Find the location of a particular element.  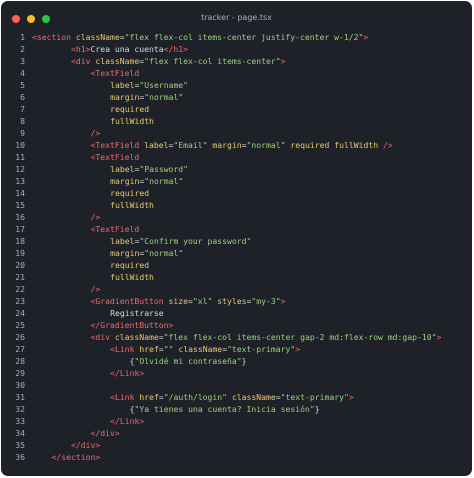

code-text: label="Password" is located at coordinates (149, 169).